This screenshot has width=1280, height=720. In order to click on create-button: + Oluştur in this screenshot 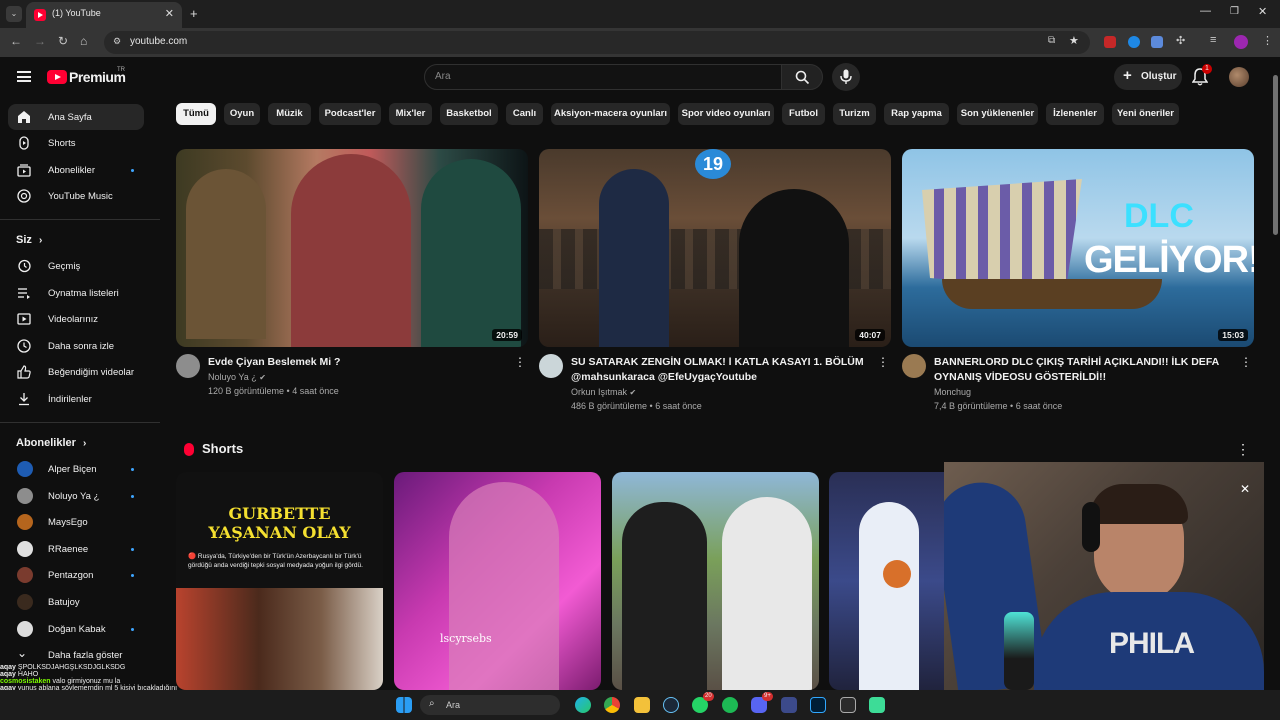, I will do `click(1148, 77)`.